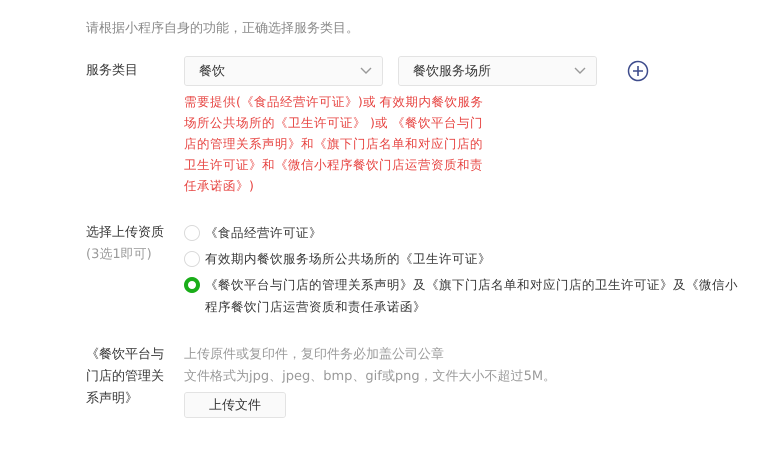 The image size is (764, 459). Describe the element at coordinates (192, 285) in the screenshot. I see `radio-button` at that location.